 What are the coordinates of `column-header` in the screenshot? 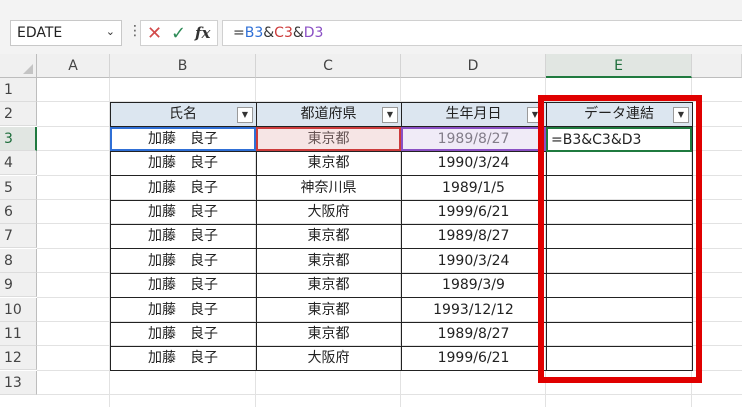 It's located at (717, 66).